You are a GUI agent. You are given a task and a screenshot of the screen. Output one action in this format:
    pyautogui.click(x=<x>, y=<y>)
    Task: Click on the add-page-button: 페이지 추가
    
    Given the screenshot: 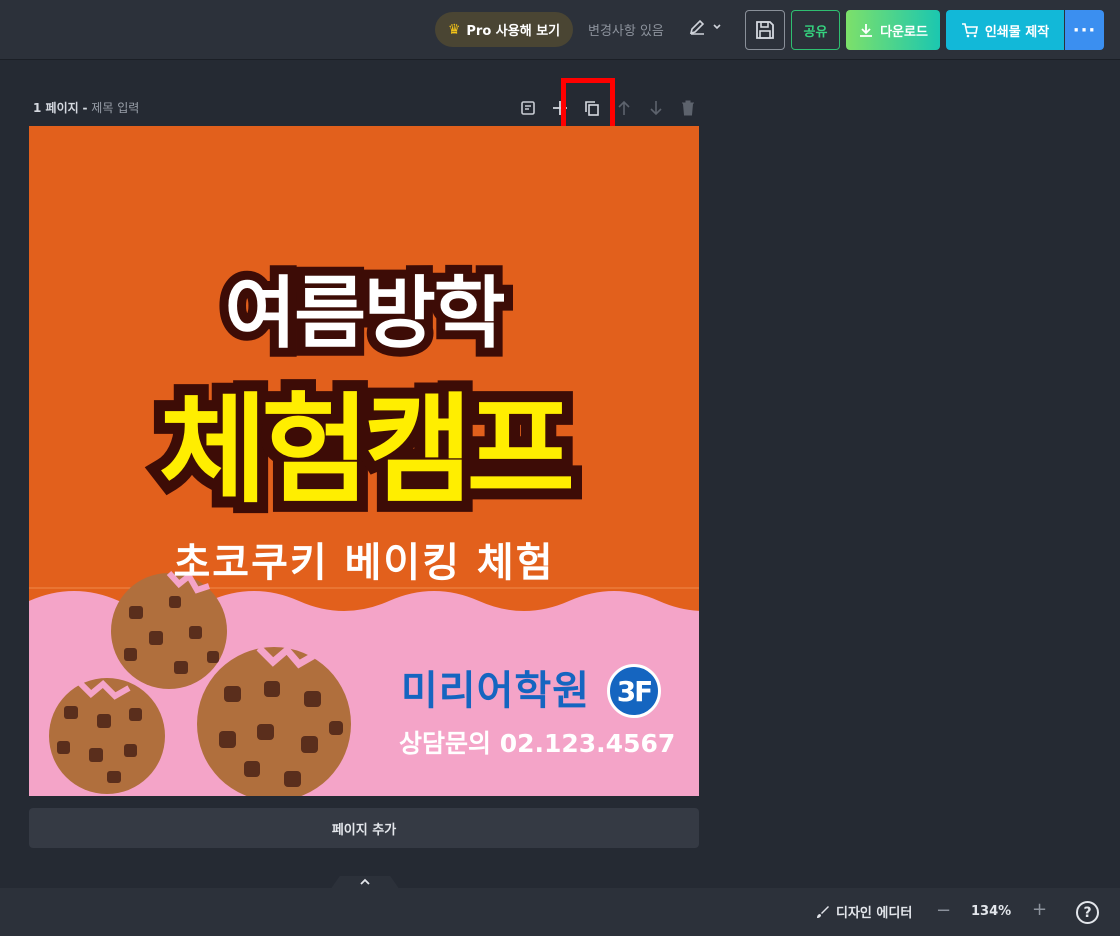 What is the action you would take?
    pyautogui.click(x=364, y=828)
    